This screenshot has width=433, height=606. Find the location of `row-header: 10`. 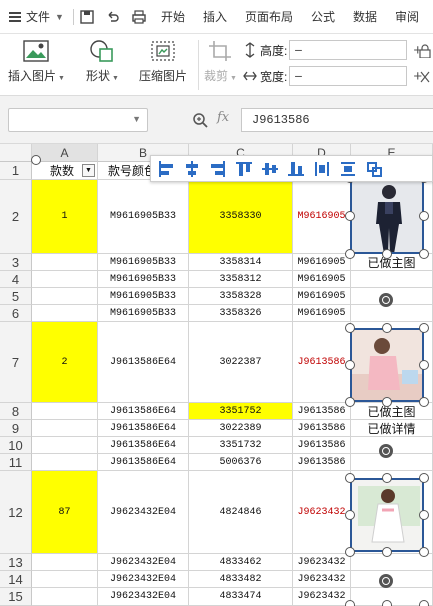

row-header: 10 is located at coordinates (16, 445).